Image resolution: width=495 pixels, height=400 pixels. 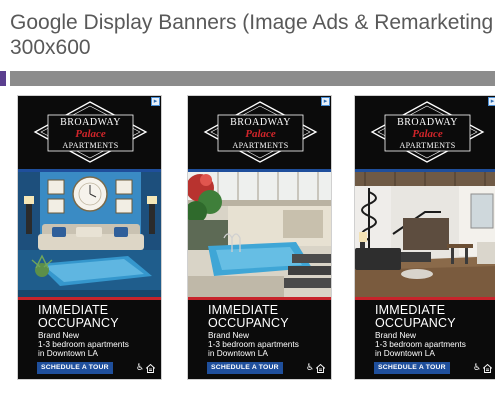 What do you see at coordinates (3, 78) in the screenshot?
I see `divider-accent` at bounding box center [3, 78].